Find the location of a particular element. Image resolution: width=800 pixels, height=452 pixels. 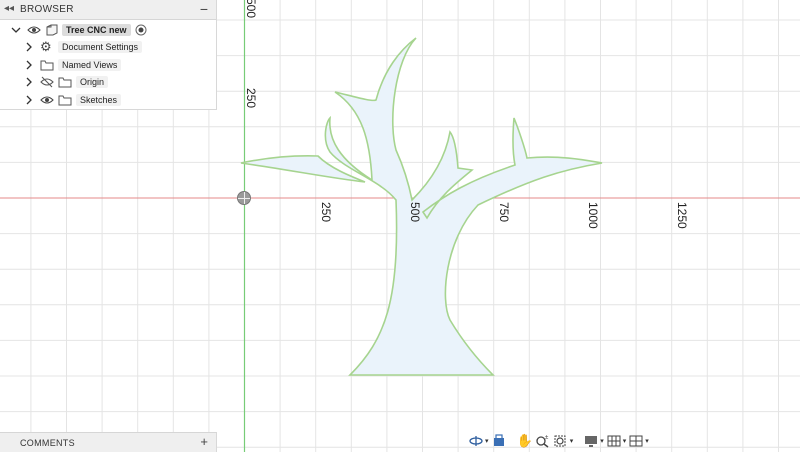

pan-icon: ✋ is located at coordinates (524, 440).